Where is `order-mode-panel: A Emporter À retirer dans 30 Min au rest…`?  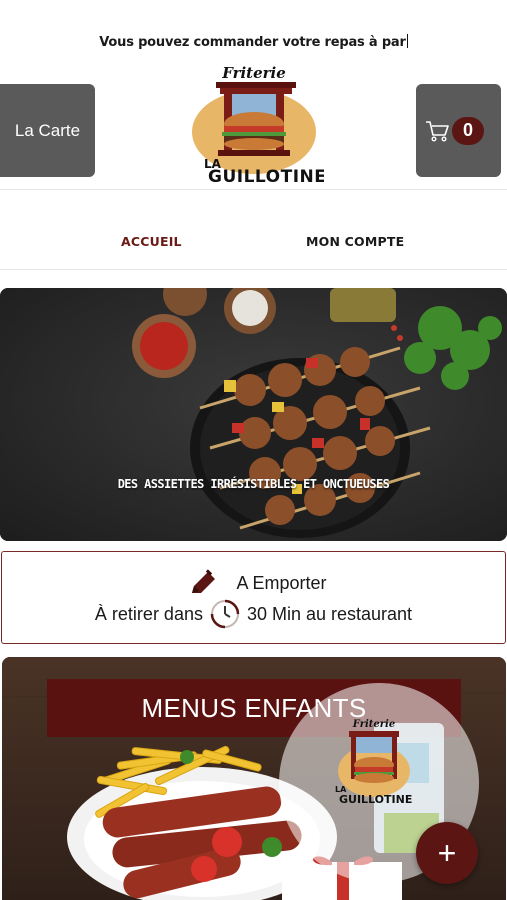 order-mode-panel: A Emporter À retirer dans 30 Min au rest… is located at coordinates (253, 597).